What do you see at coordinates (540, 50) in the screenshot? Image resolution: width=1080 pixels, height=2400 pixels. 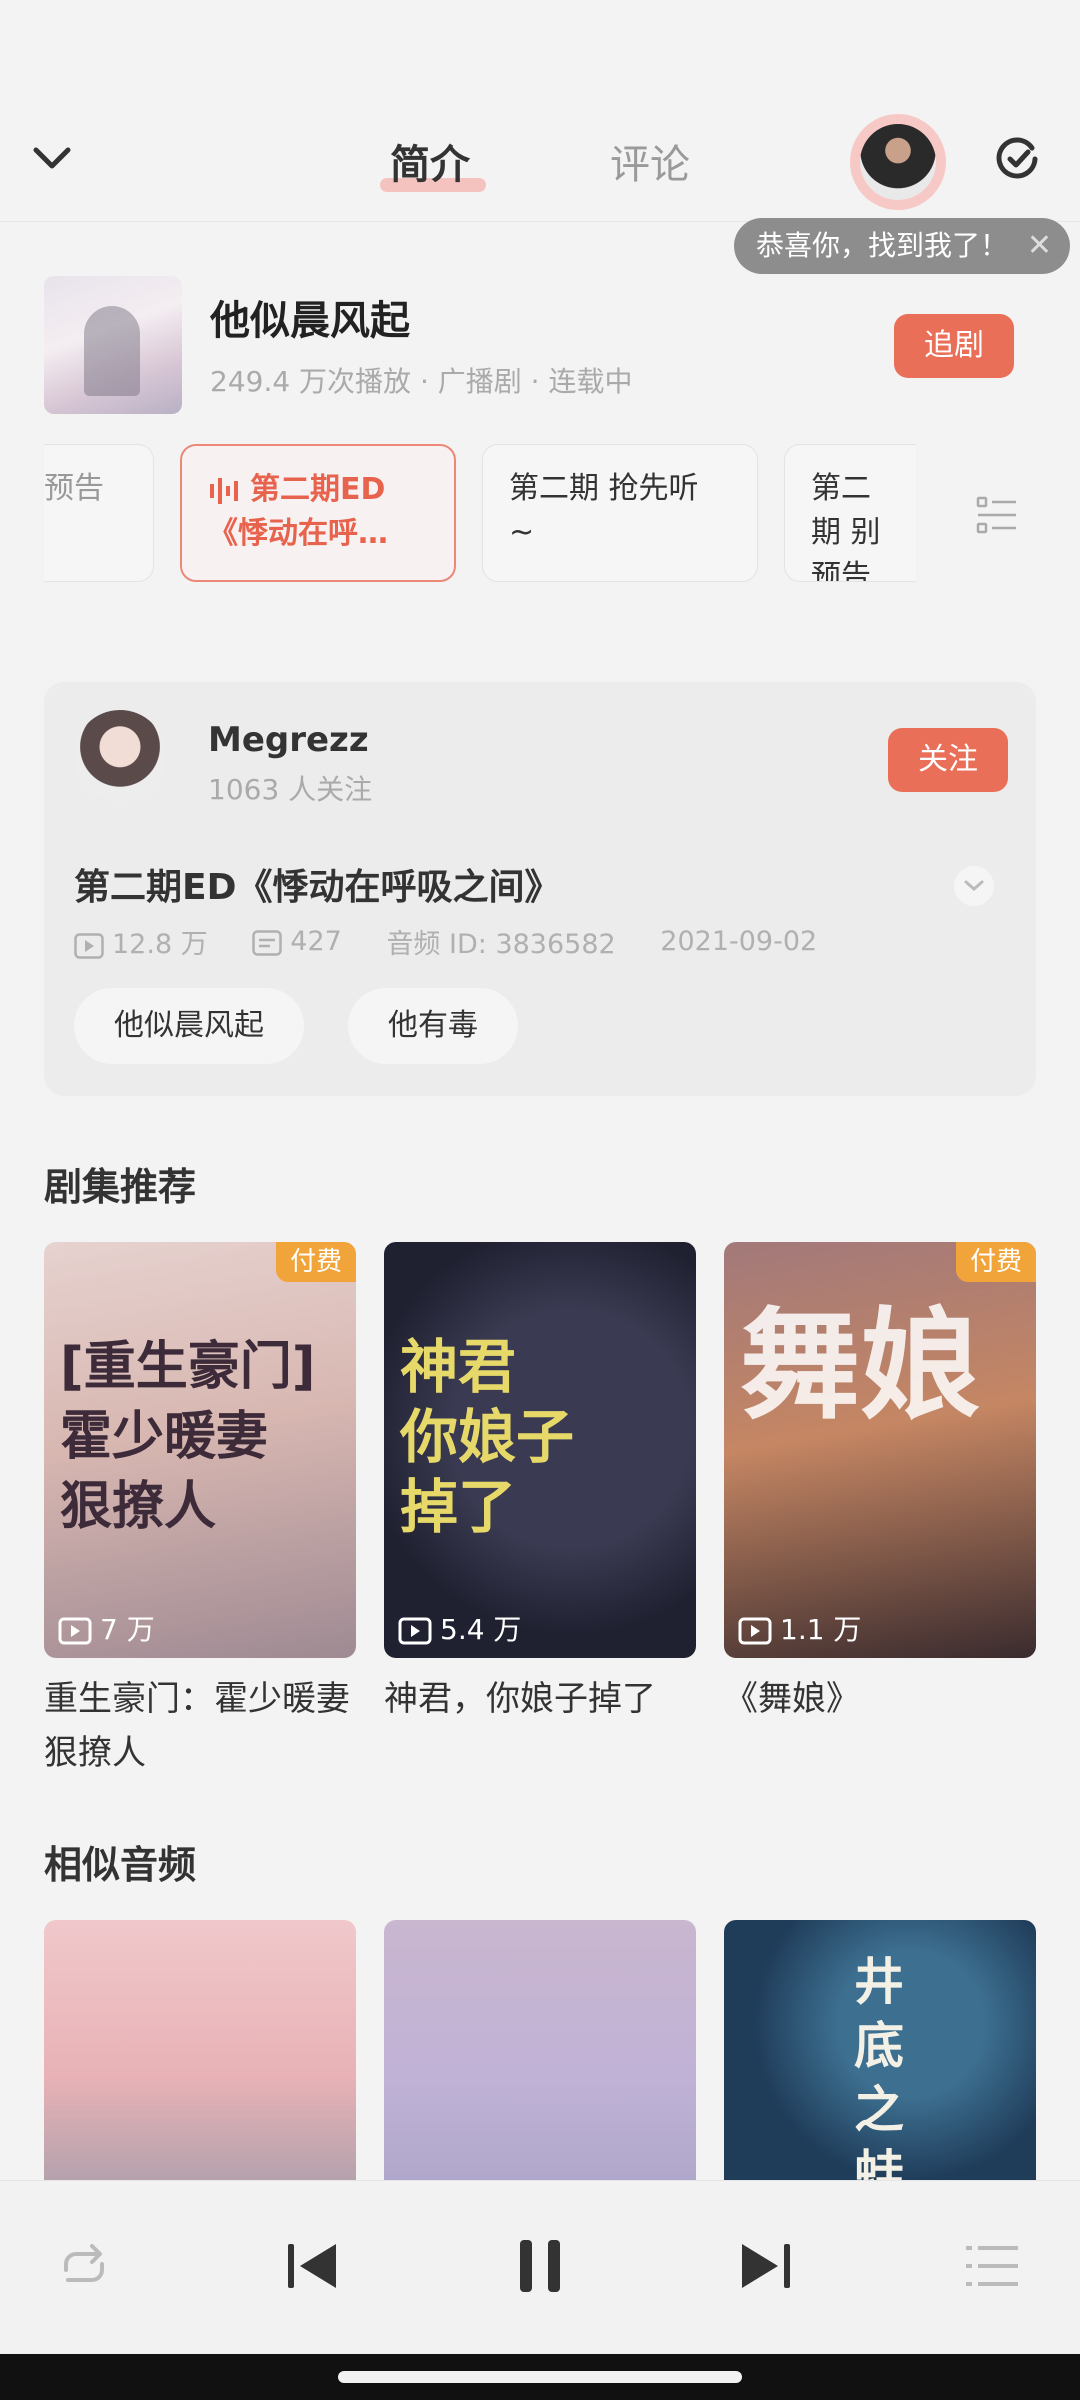 I see `status-bar-area` at bounding box center [540, 50].